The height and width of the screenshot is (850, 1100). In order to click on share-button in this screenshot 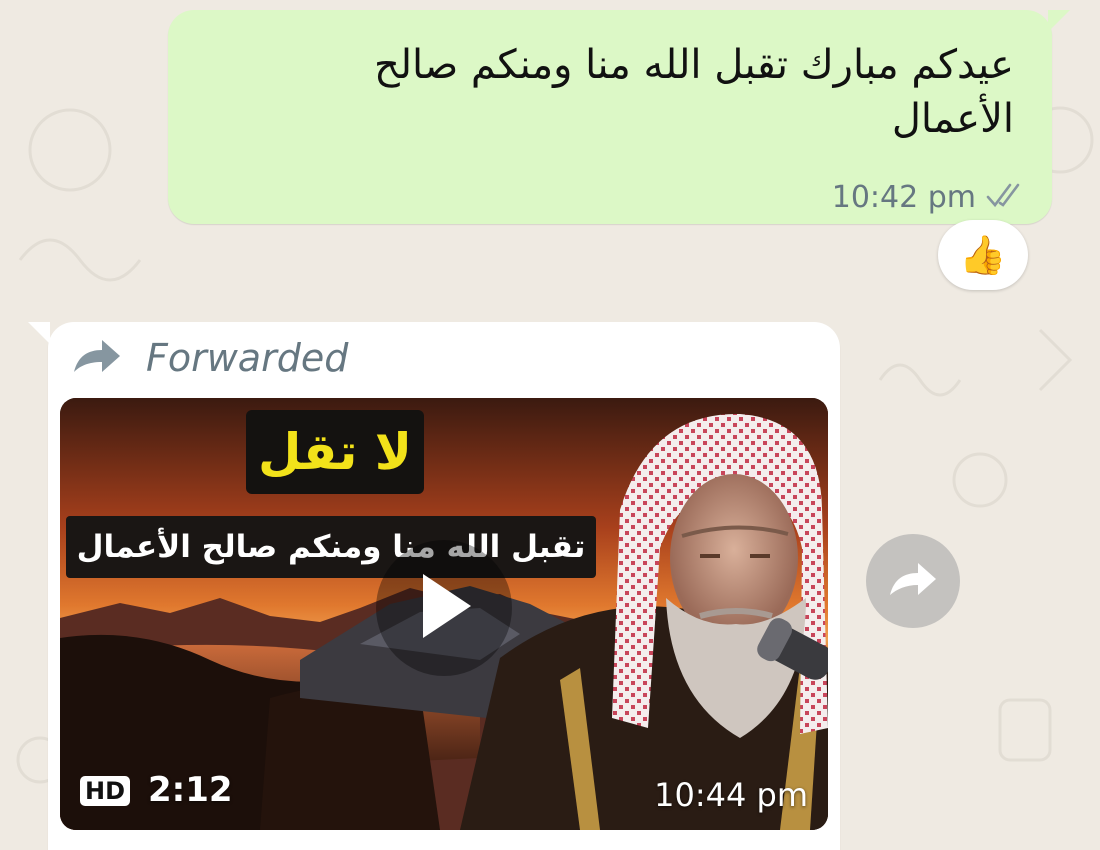, I will do `click(913, 581)`.